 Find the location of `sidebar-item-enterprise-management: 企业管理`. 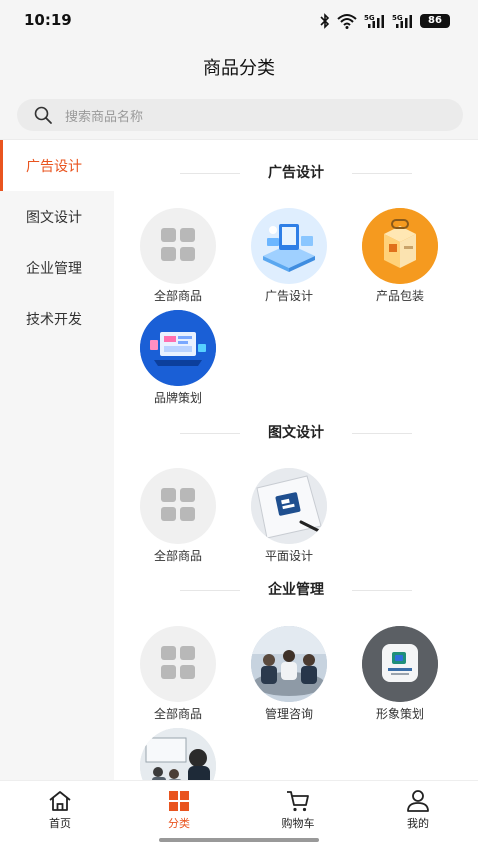

sidebar-item-enterprise-management: 企业管理 is located at coordinates (57, 267).